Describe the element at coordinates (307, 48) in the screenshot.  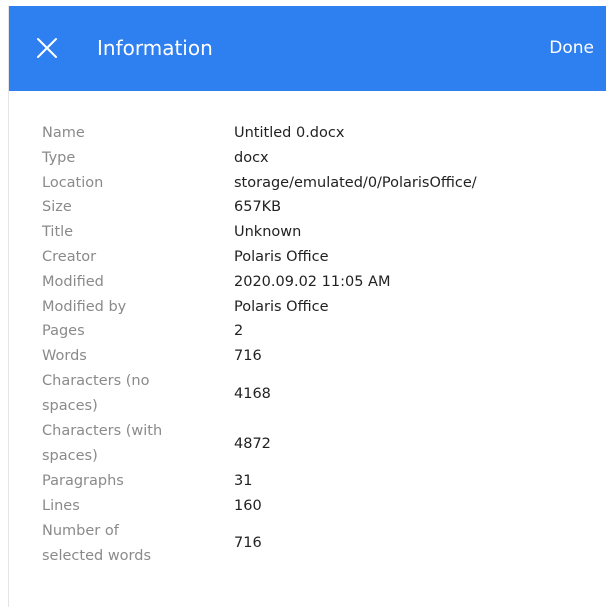
I see `header-bar: Information Done` at that location.